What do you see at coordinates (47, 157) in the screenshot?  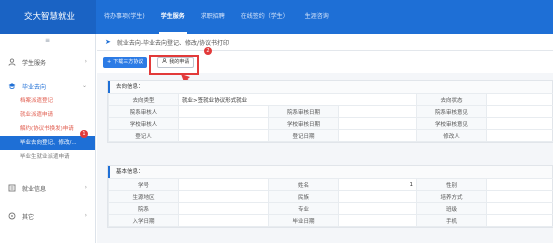 I see `sidebar-item-graduate-dispatch: 毕业生就业派遣申请` at bounding box center [47, 157].